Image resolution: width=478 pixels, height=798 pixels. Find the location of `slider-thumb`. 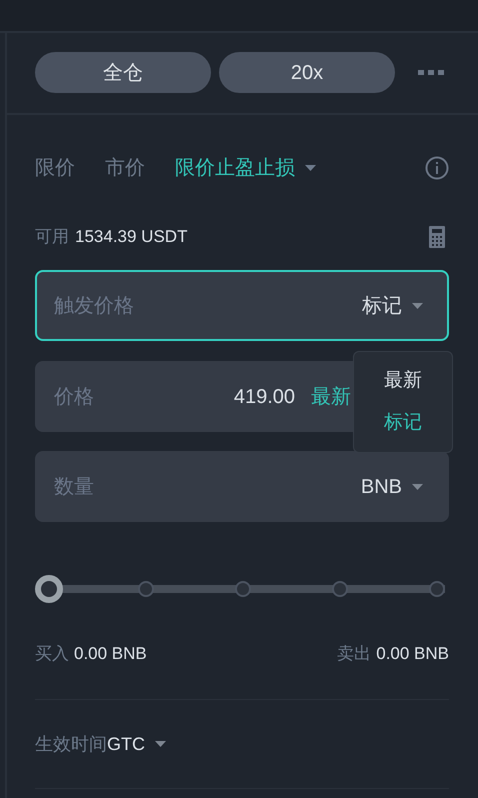

slider-thumb is located at coordinates (49, 589).